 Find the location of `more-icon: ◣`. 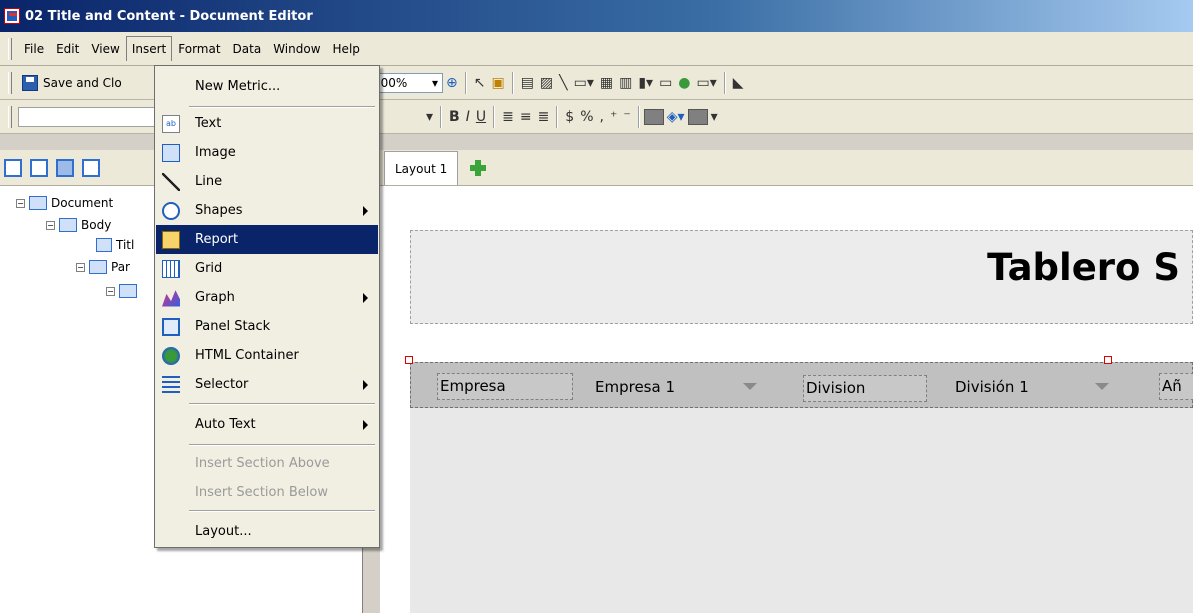

more-icon: ◣ is located at coordinates (738, 83).